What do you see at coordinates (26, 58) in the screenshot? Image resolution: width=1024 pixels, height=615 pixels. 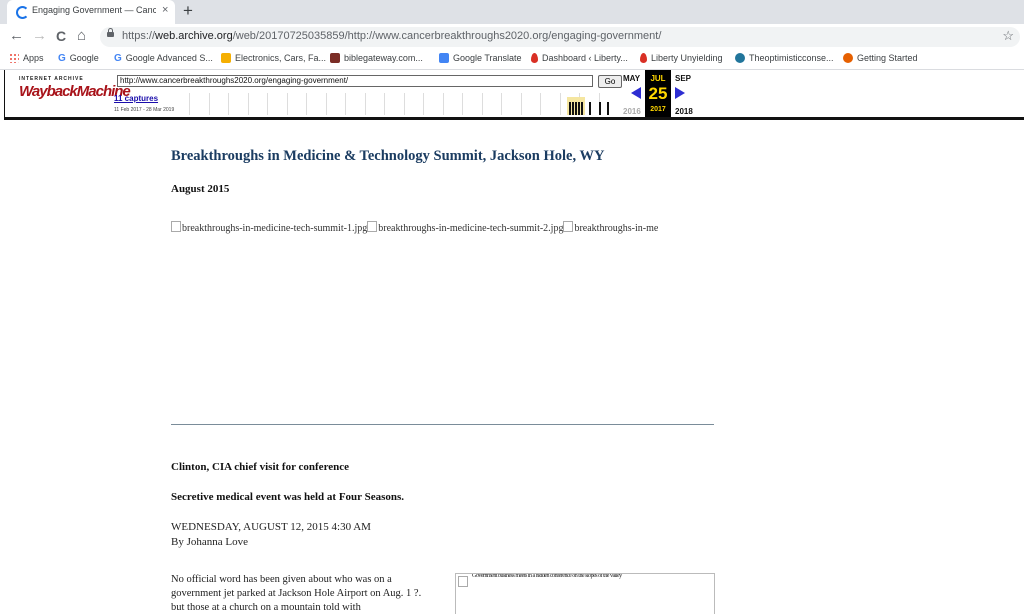 I see `bookmark-apps: Apps` at bounding box center [26, 58].